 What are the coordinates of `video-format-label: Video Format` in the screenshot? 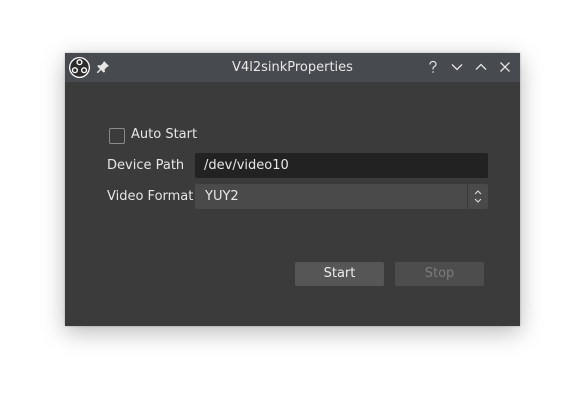 It's located at (150, 196).